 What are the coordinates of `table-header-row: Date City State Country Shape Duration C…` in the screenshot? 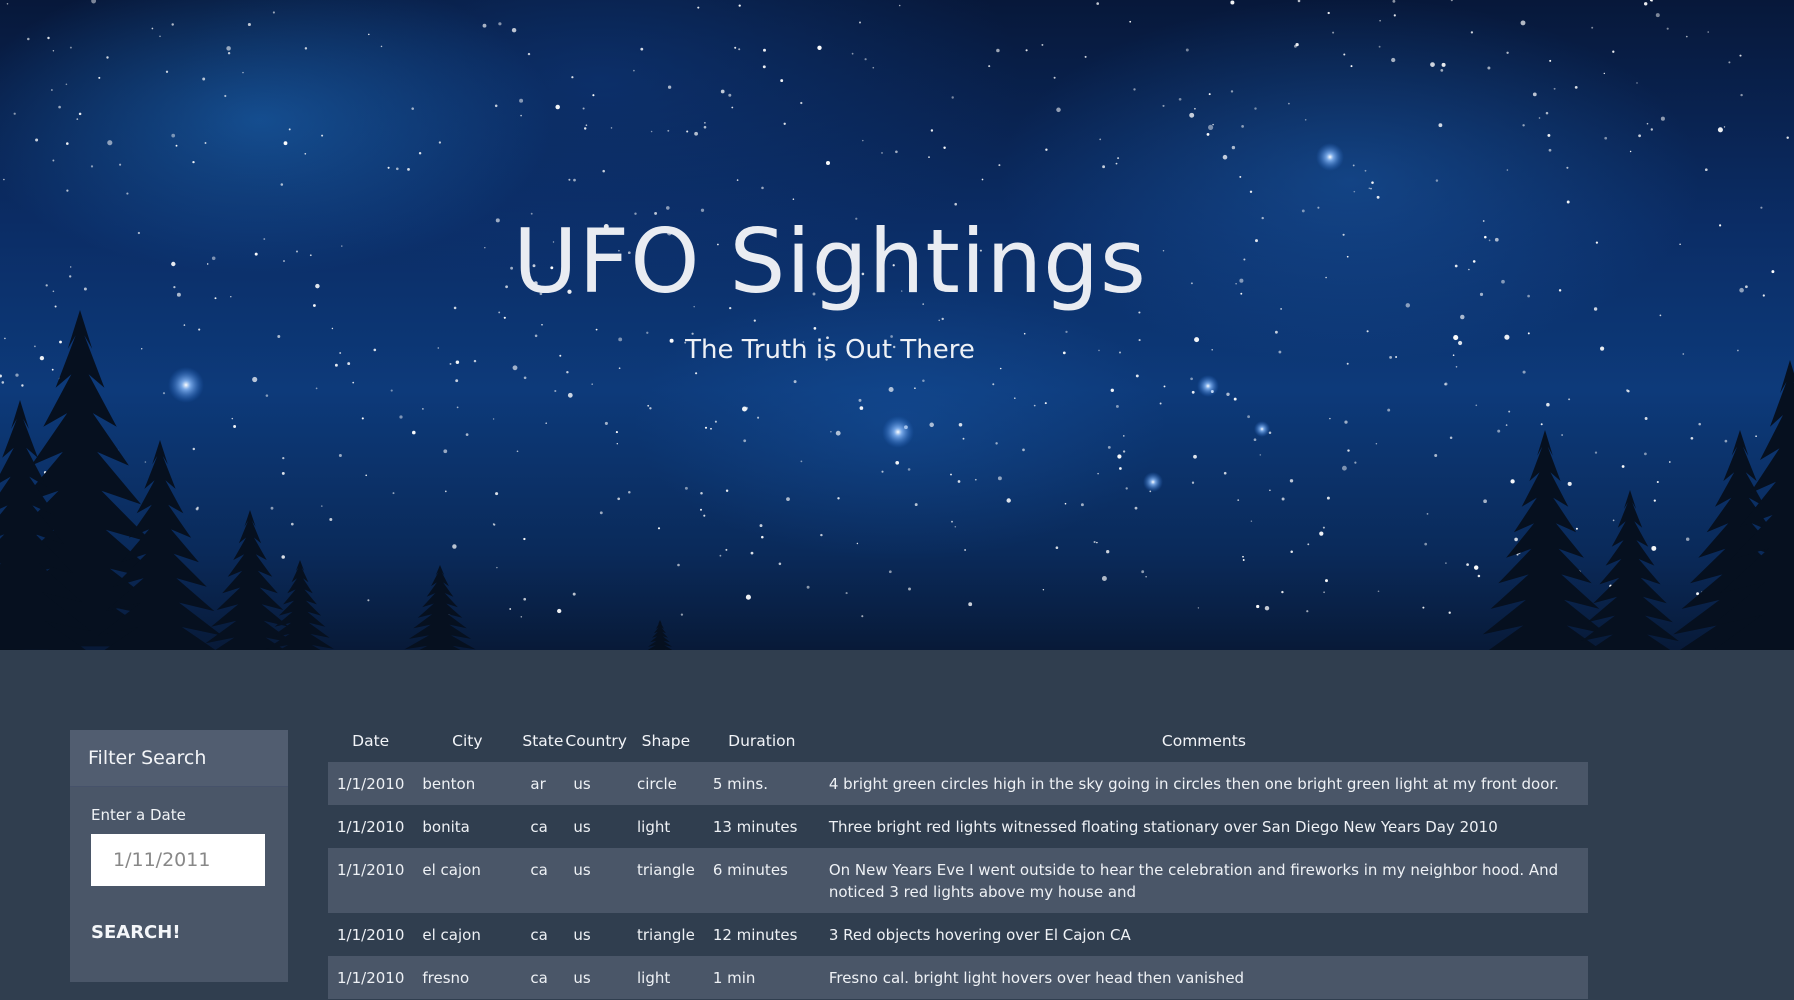 It's located at (958, 741).